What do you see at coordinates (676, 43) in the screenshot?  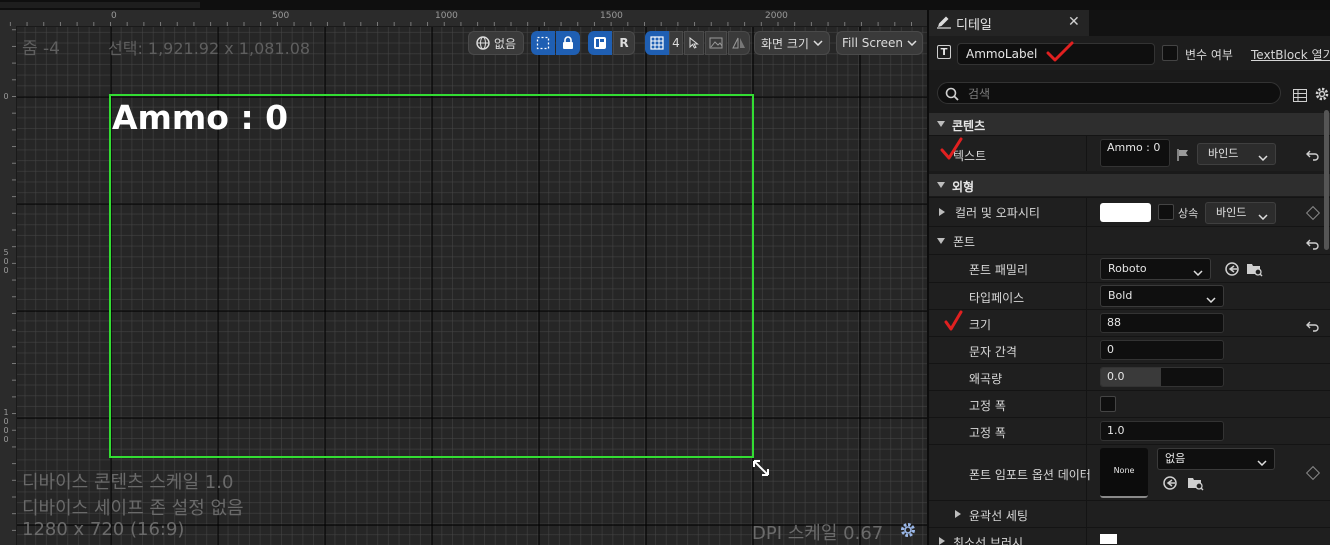 I see `grid-size-value: 4` at bounding box center [676, 43].